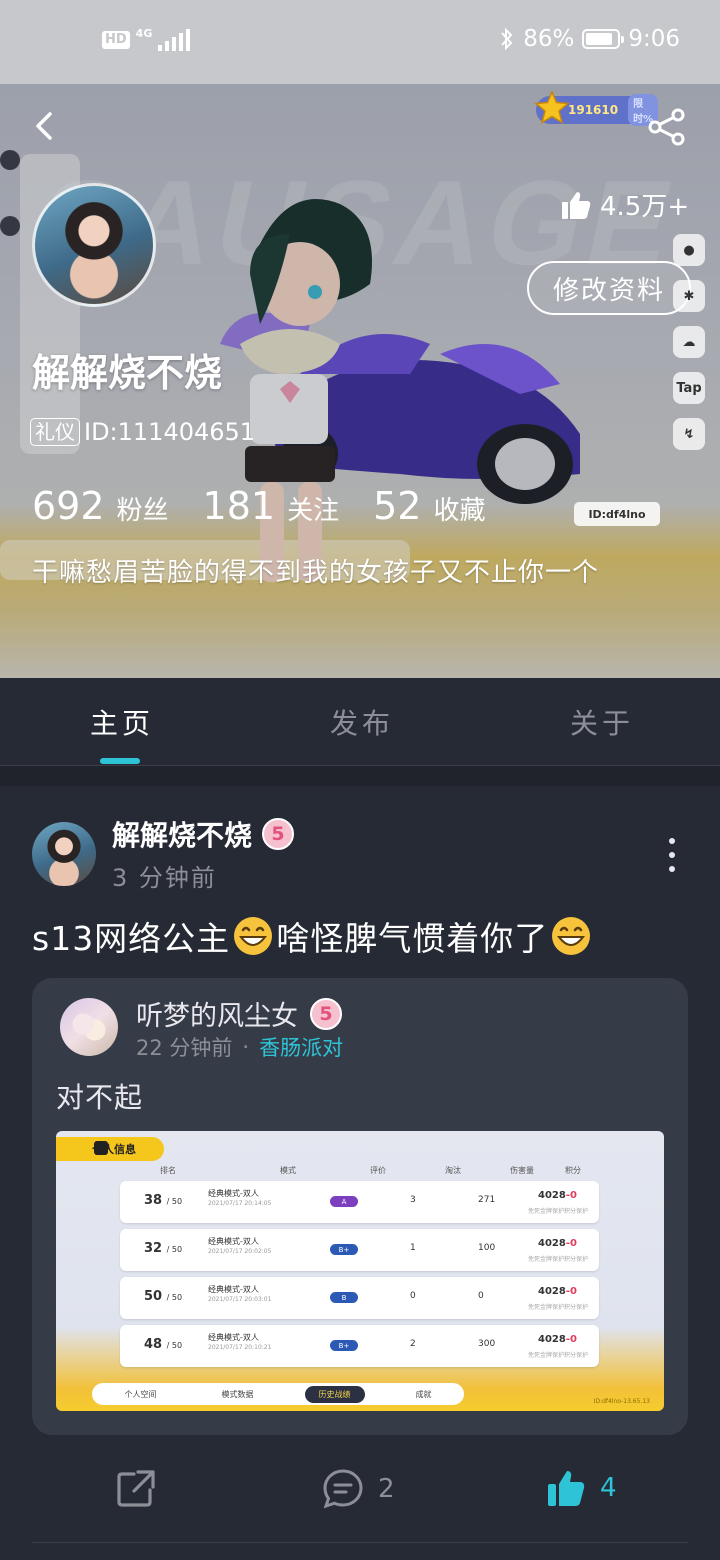  I want to click on stat-favorites: 52 收藏, so click(429, 506).